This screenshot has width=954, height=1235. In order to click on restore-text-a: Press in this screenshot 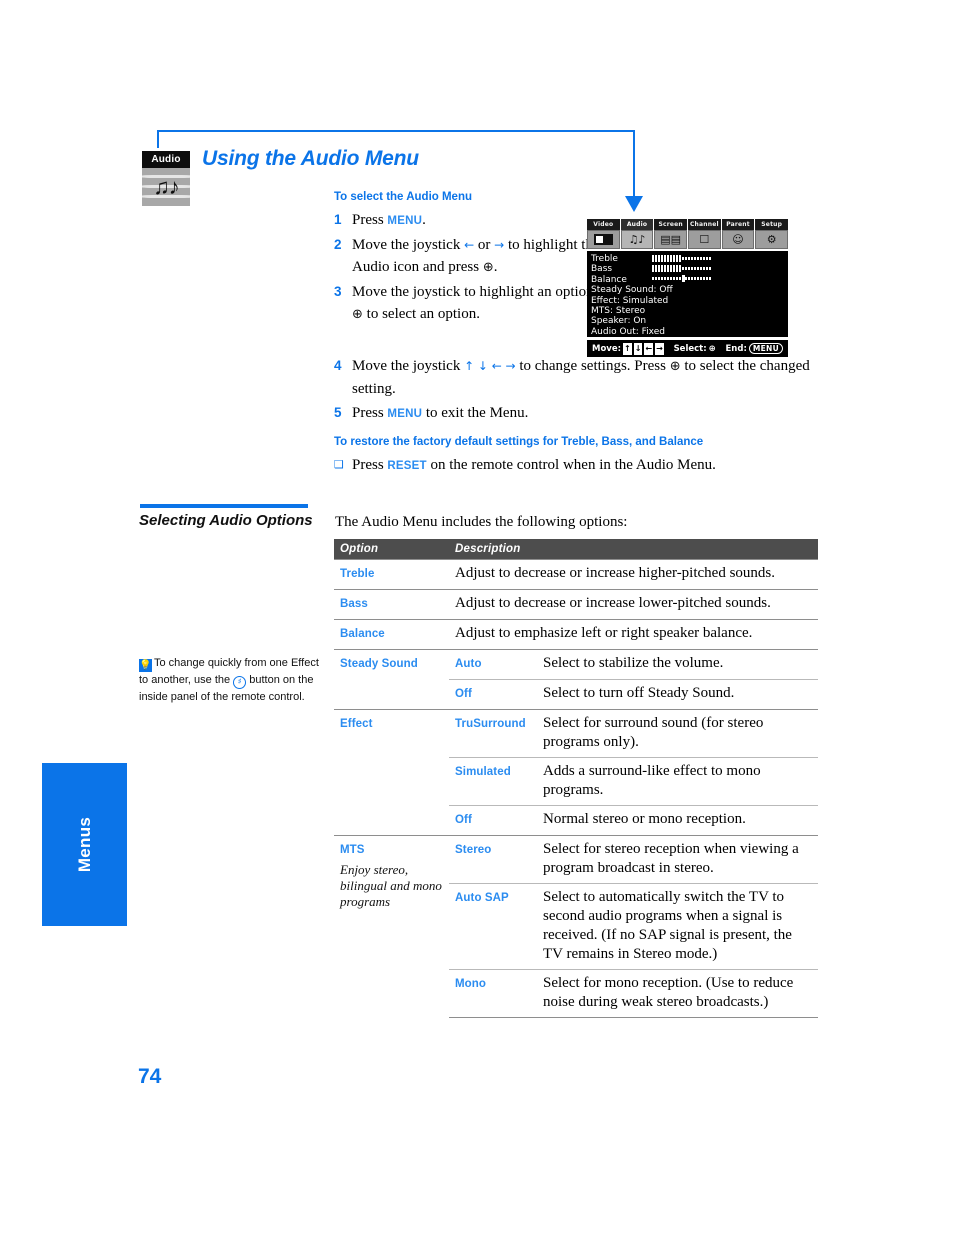, I will do `click(370, 465)`.